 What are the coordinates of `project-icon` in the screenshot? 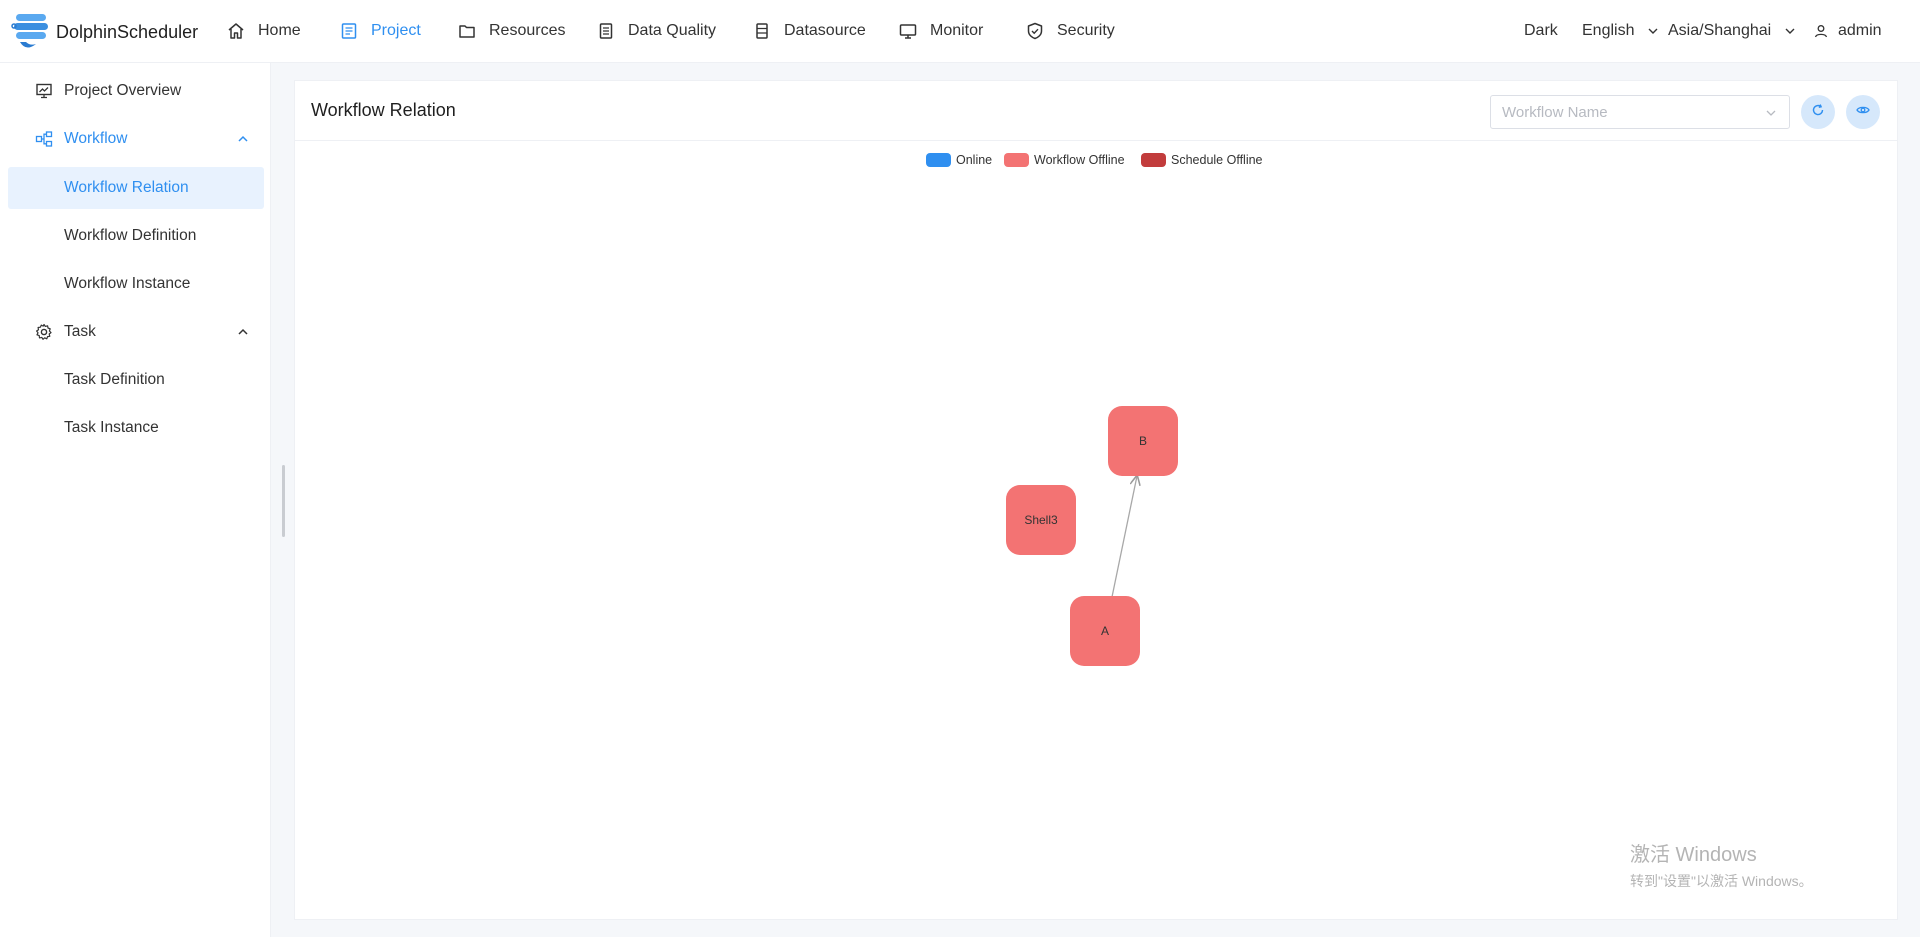 It's located at (349, 31).